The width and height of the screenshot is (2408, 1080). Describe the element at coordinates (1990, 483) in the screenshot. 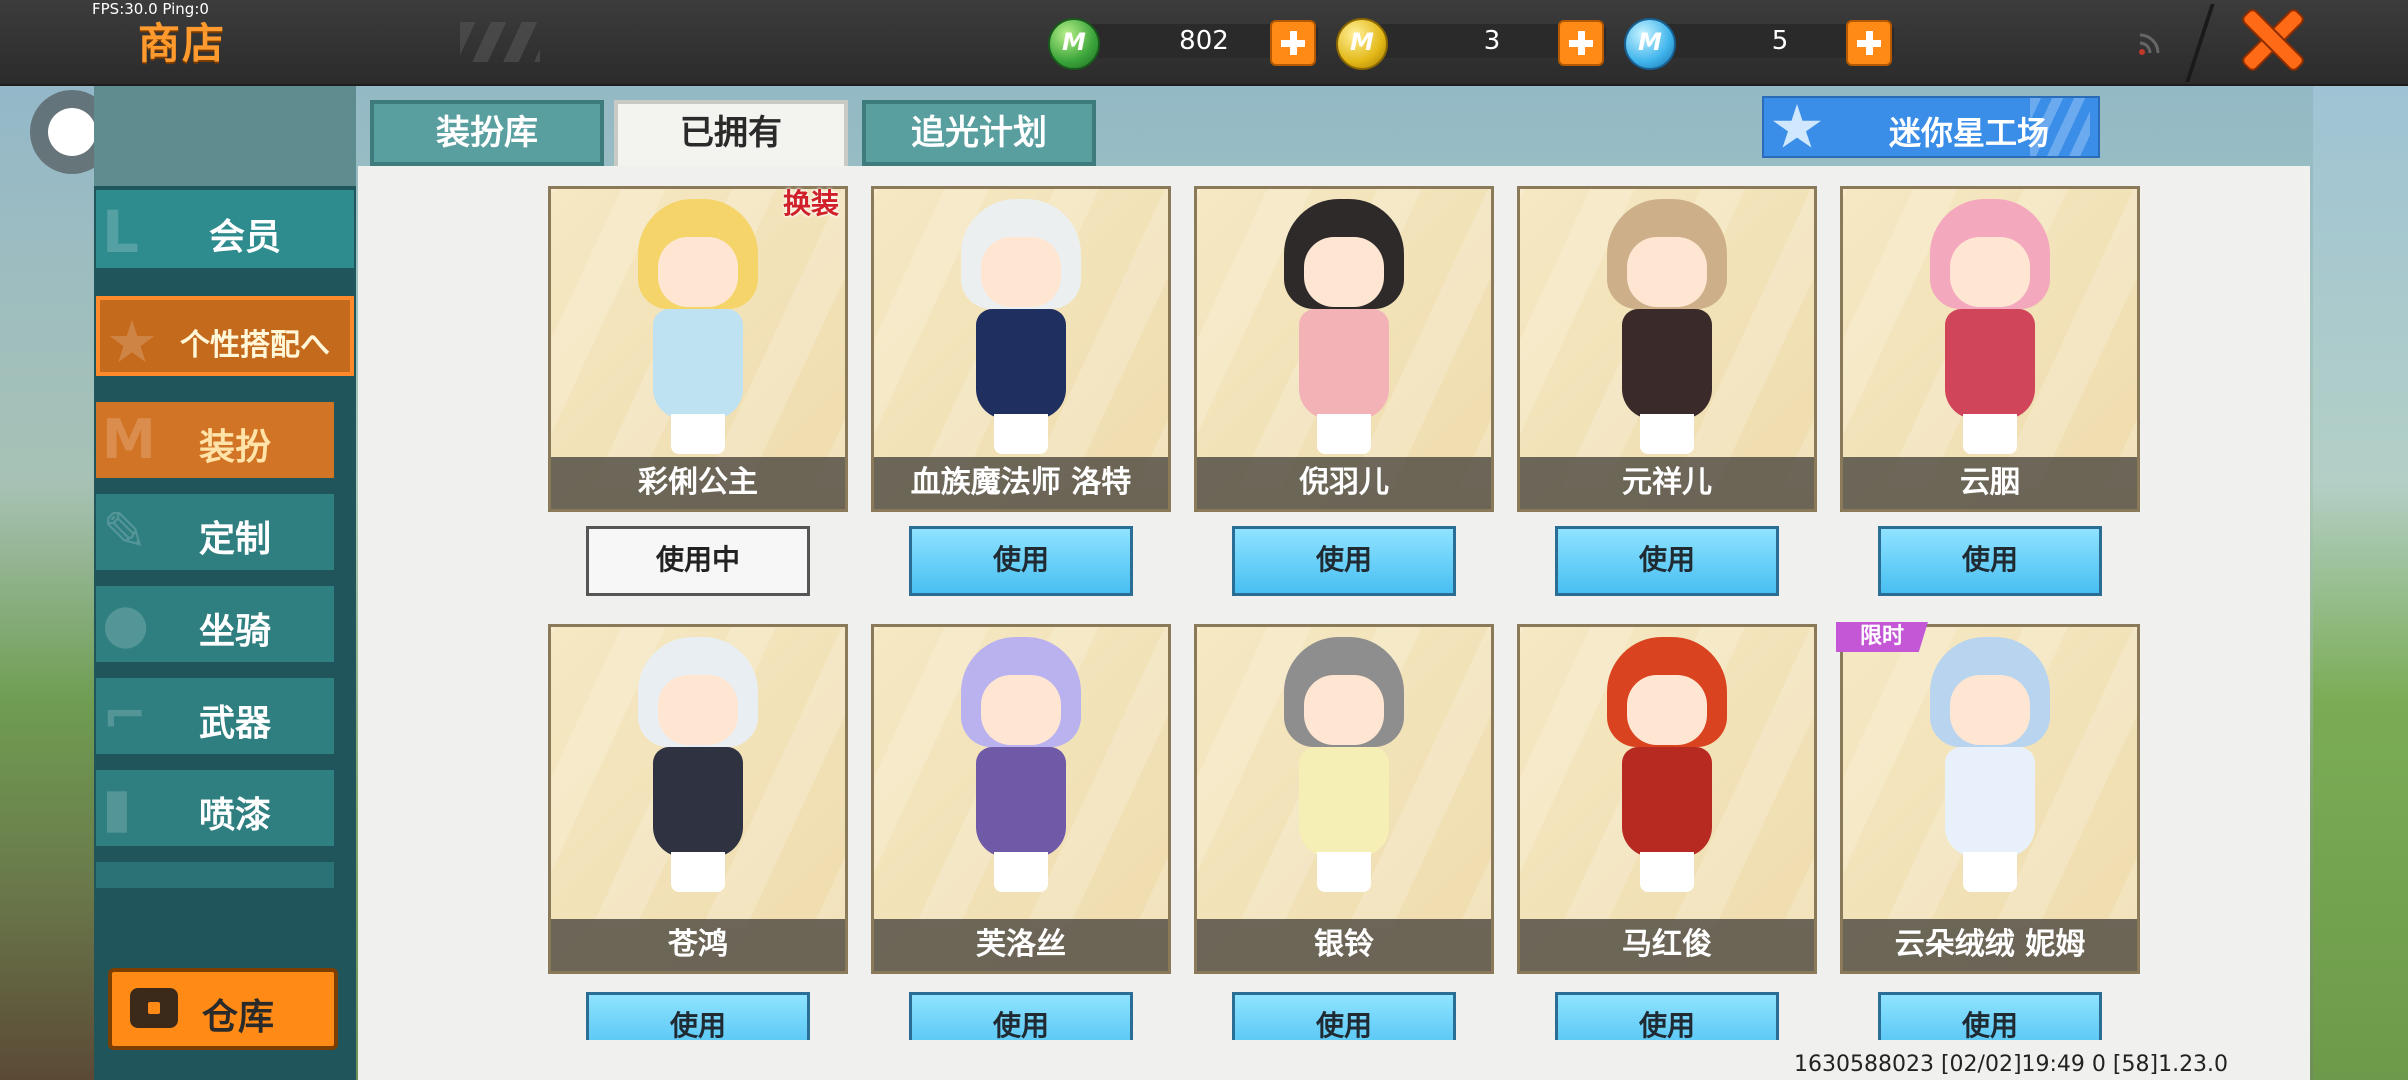

I see `skin-name: 云胭` at that location.